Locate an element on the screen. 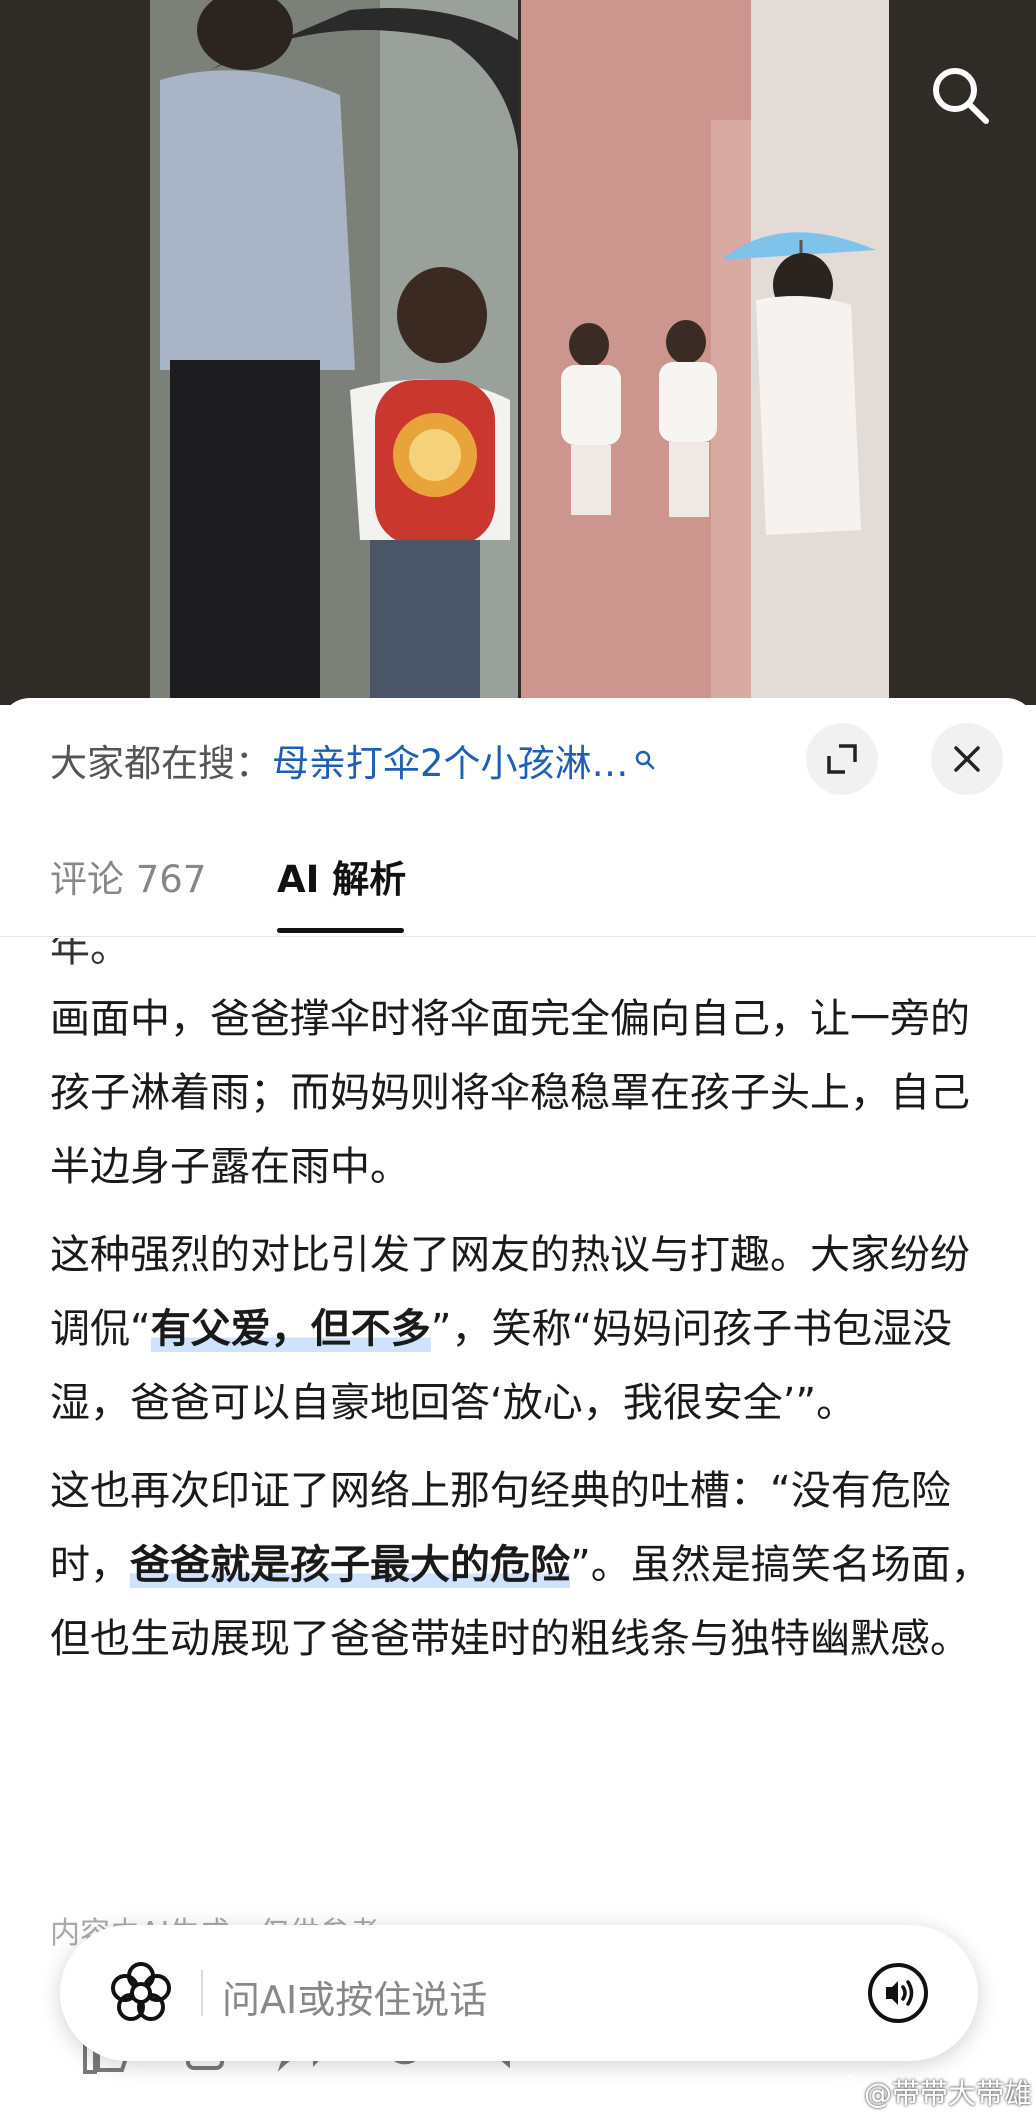  magnifier-icon is located at coordinates (645, 760).